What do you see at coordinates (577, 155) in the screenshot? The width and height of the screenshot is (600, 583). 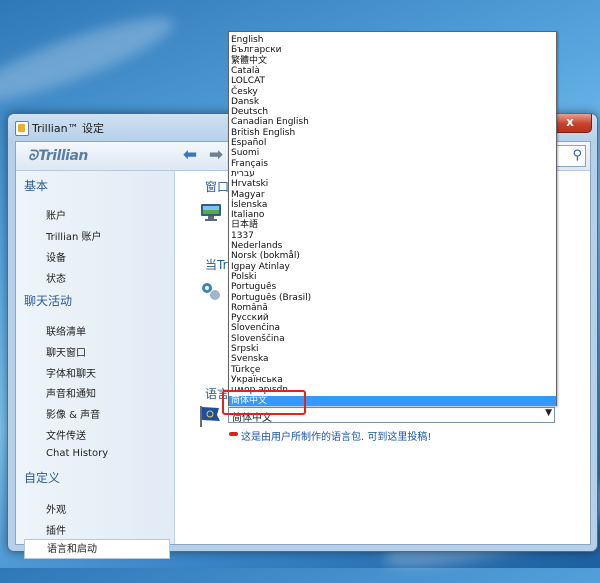 I see `search-icon: ⚲` at bounding box center [577, 155].